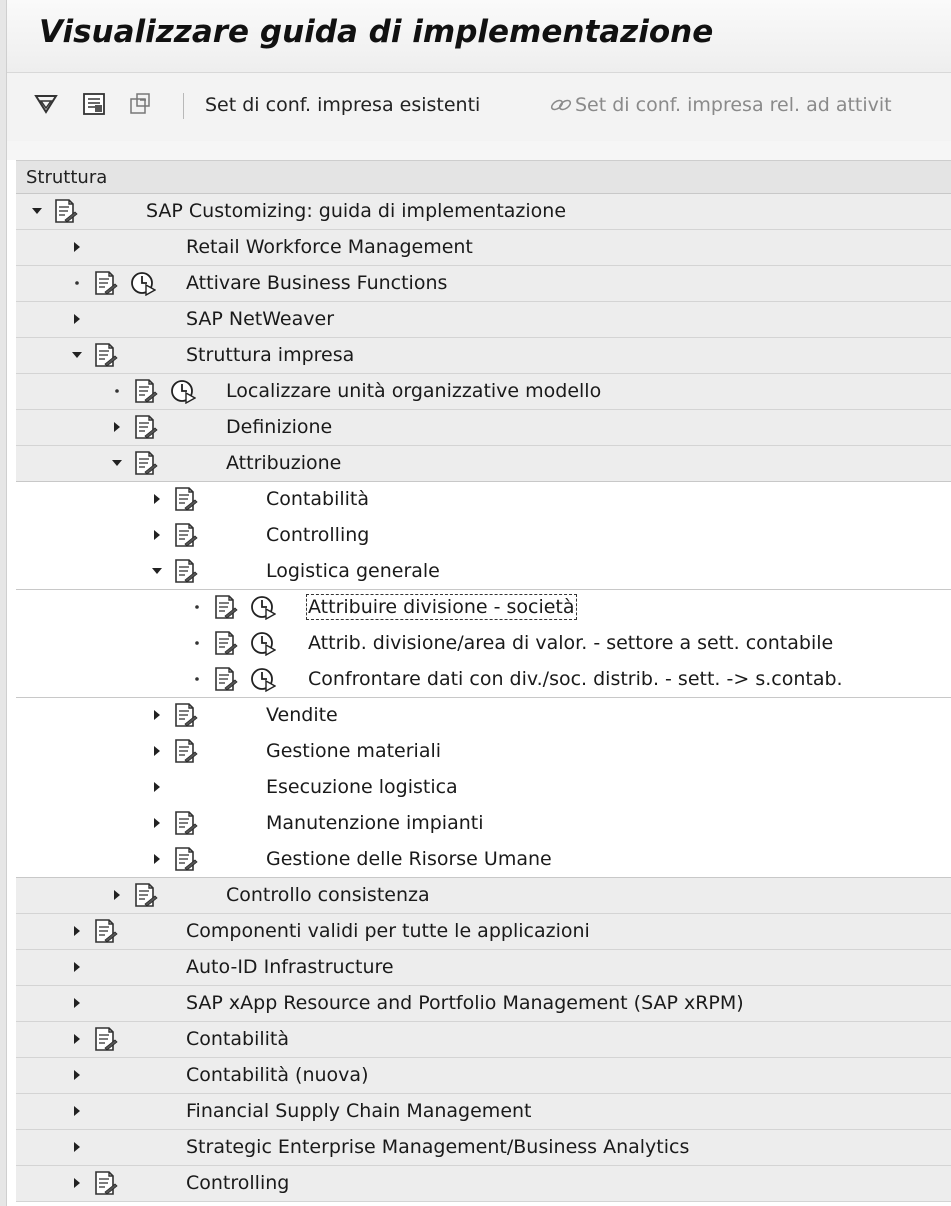 Image resolution: width=951 pixels, height=1206 pixels. Describe the element at coordinates (290, 967) in the screenshot. I see `tree-node-label: Auto-ID Infrastructure` at that location.